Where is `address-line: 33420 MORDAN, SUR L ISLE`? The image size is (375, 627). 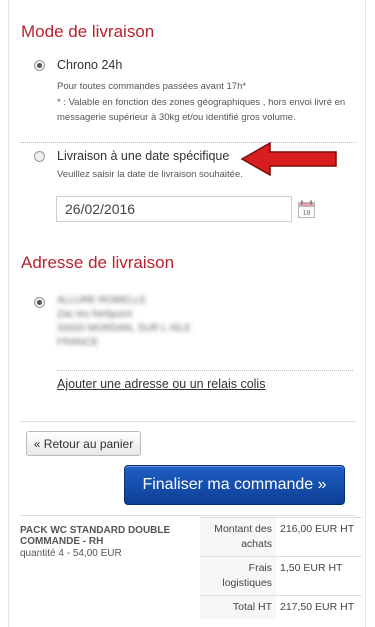 address-line: 33420 MORDAN, SUR L ISLE is located at coordinates (124, 328).